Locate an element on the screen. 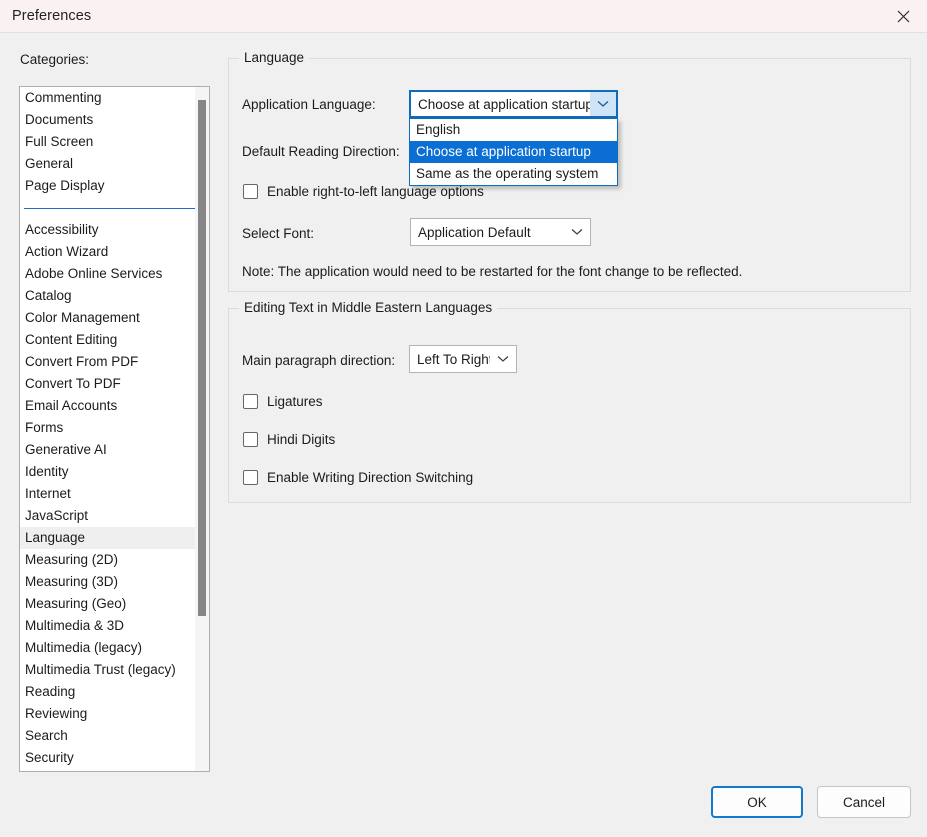 Image resolution: width=927 pixels, height=837 pixels. sidebar-item-identity: Identity is located at coordinates (114, 472).